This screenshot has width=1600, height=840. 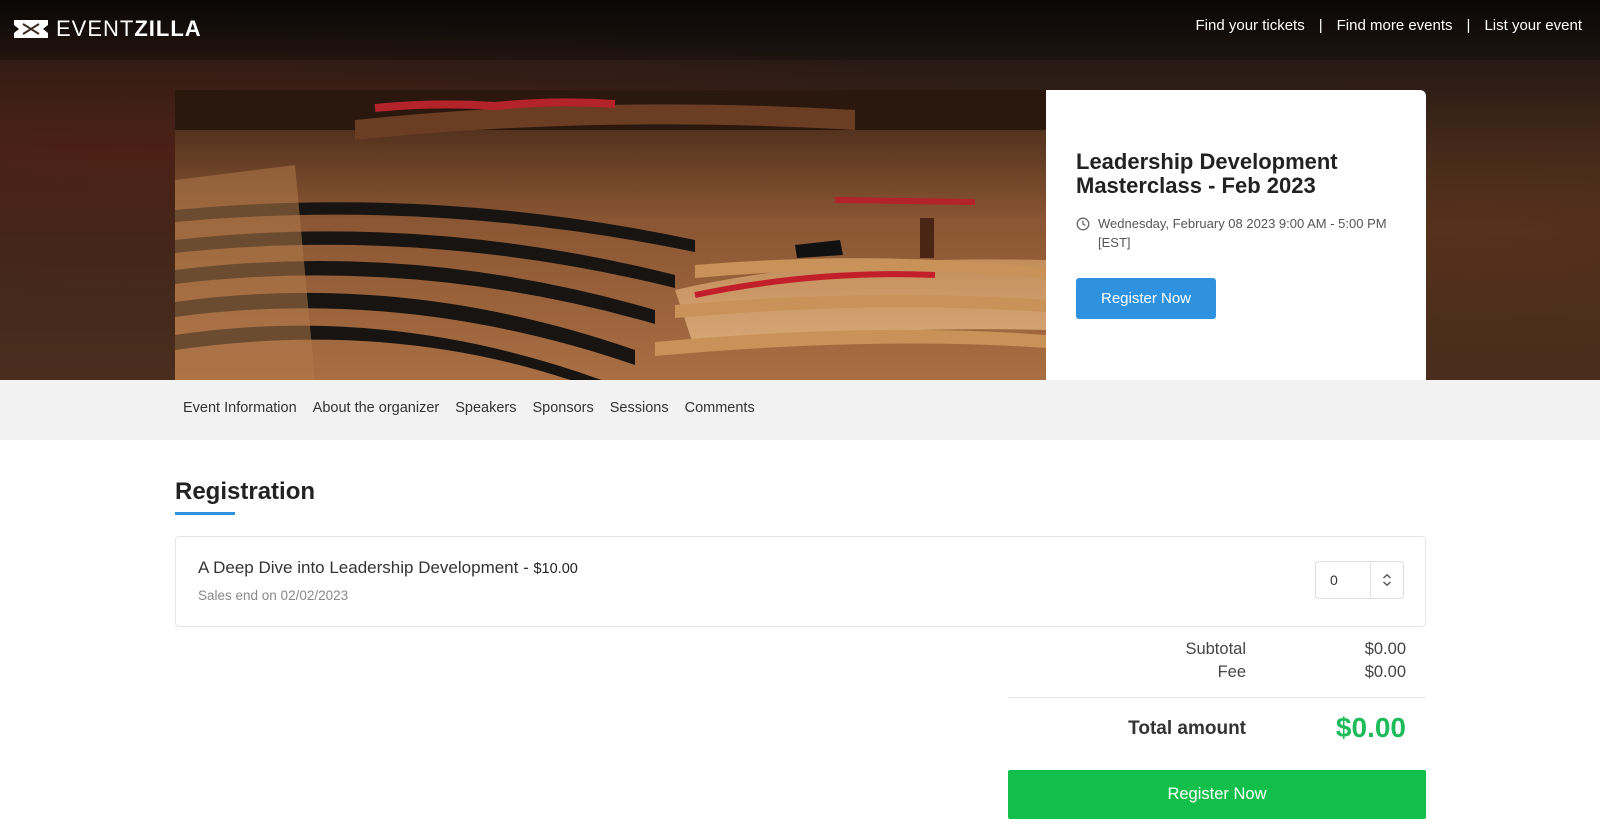 What do you see at coordinates (562, 408) in the screenshot?
I see `tab-sponsors: Sponsors` at bounding box center [562, 408].